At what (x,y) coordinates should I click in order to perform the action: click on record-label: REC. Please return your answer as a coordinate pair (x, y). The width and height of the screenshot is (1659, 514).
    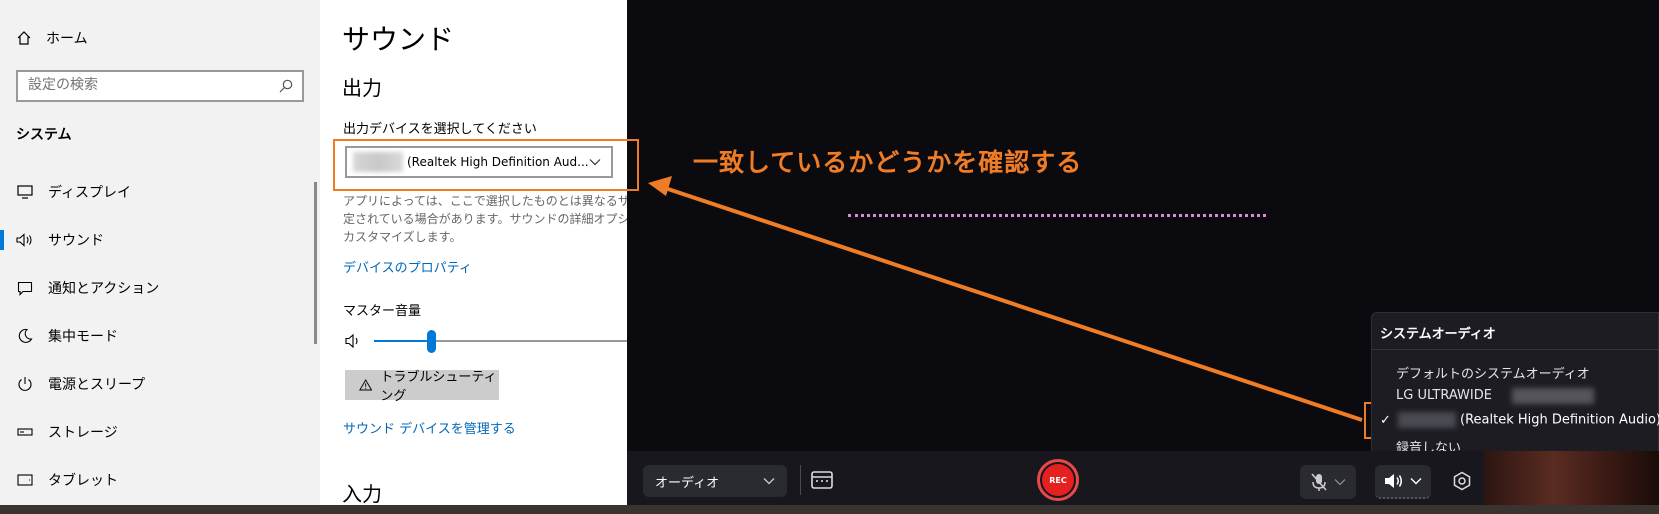
    Looking at the image, I should click on (1058, 480).